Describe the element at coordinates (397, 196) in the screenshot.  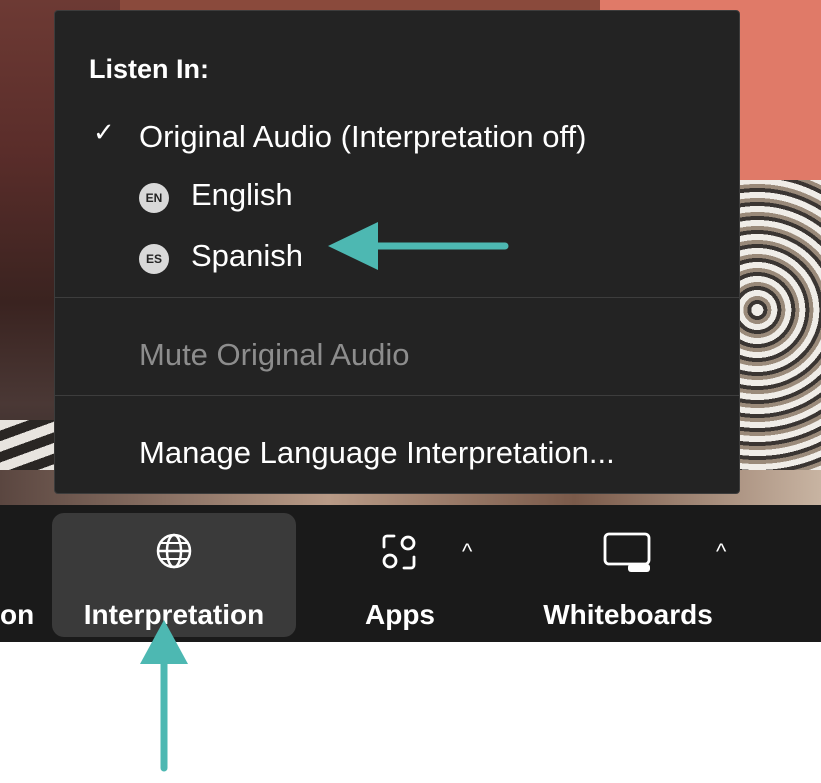
I see `menu-item-english: EN English` at that location.